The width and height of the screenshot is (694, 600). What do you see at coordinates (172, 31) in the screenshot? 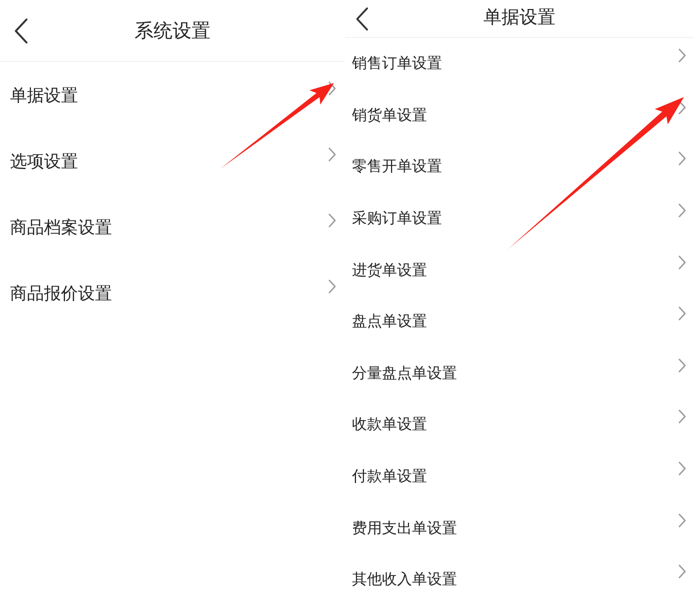
I see `page-title: 系统设置` at bounding box center [172, 31].